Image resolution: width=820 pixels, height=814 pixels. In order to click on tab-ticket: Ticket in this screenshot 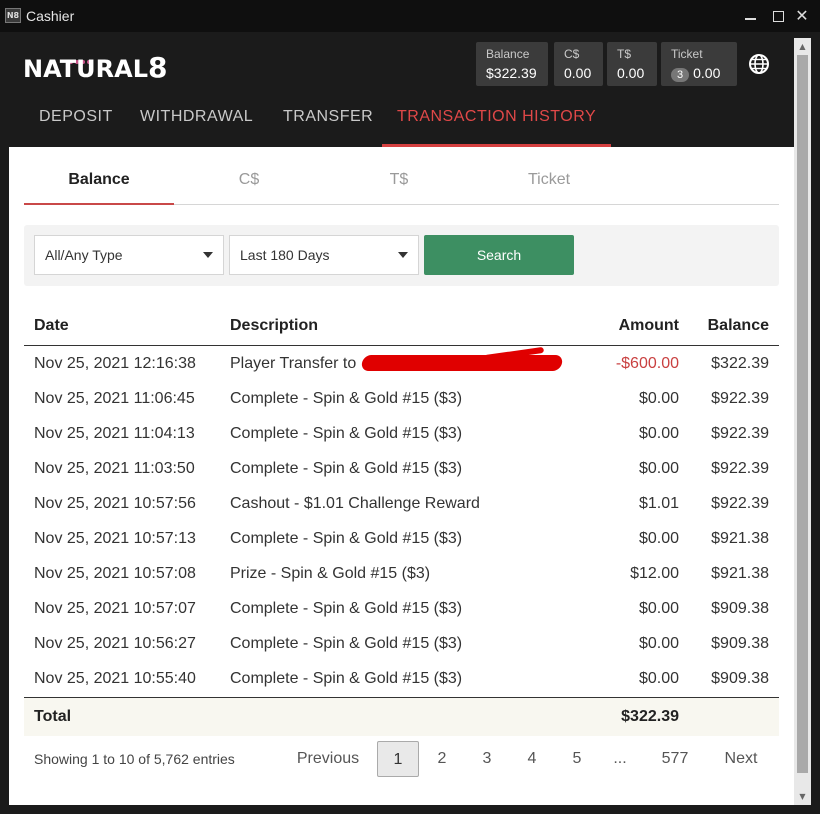, I will do `click(549, 182)`.